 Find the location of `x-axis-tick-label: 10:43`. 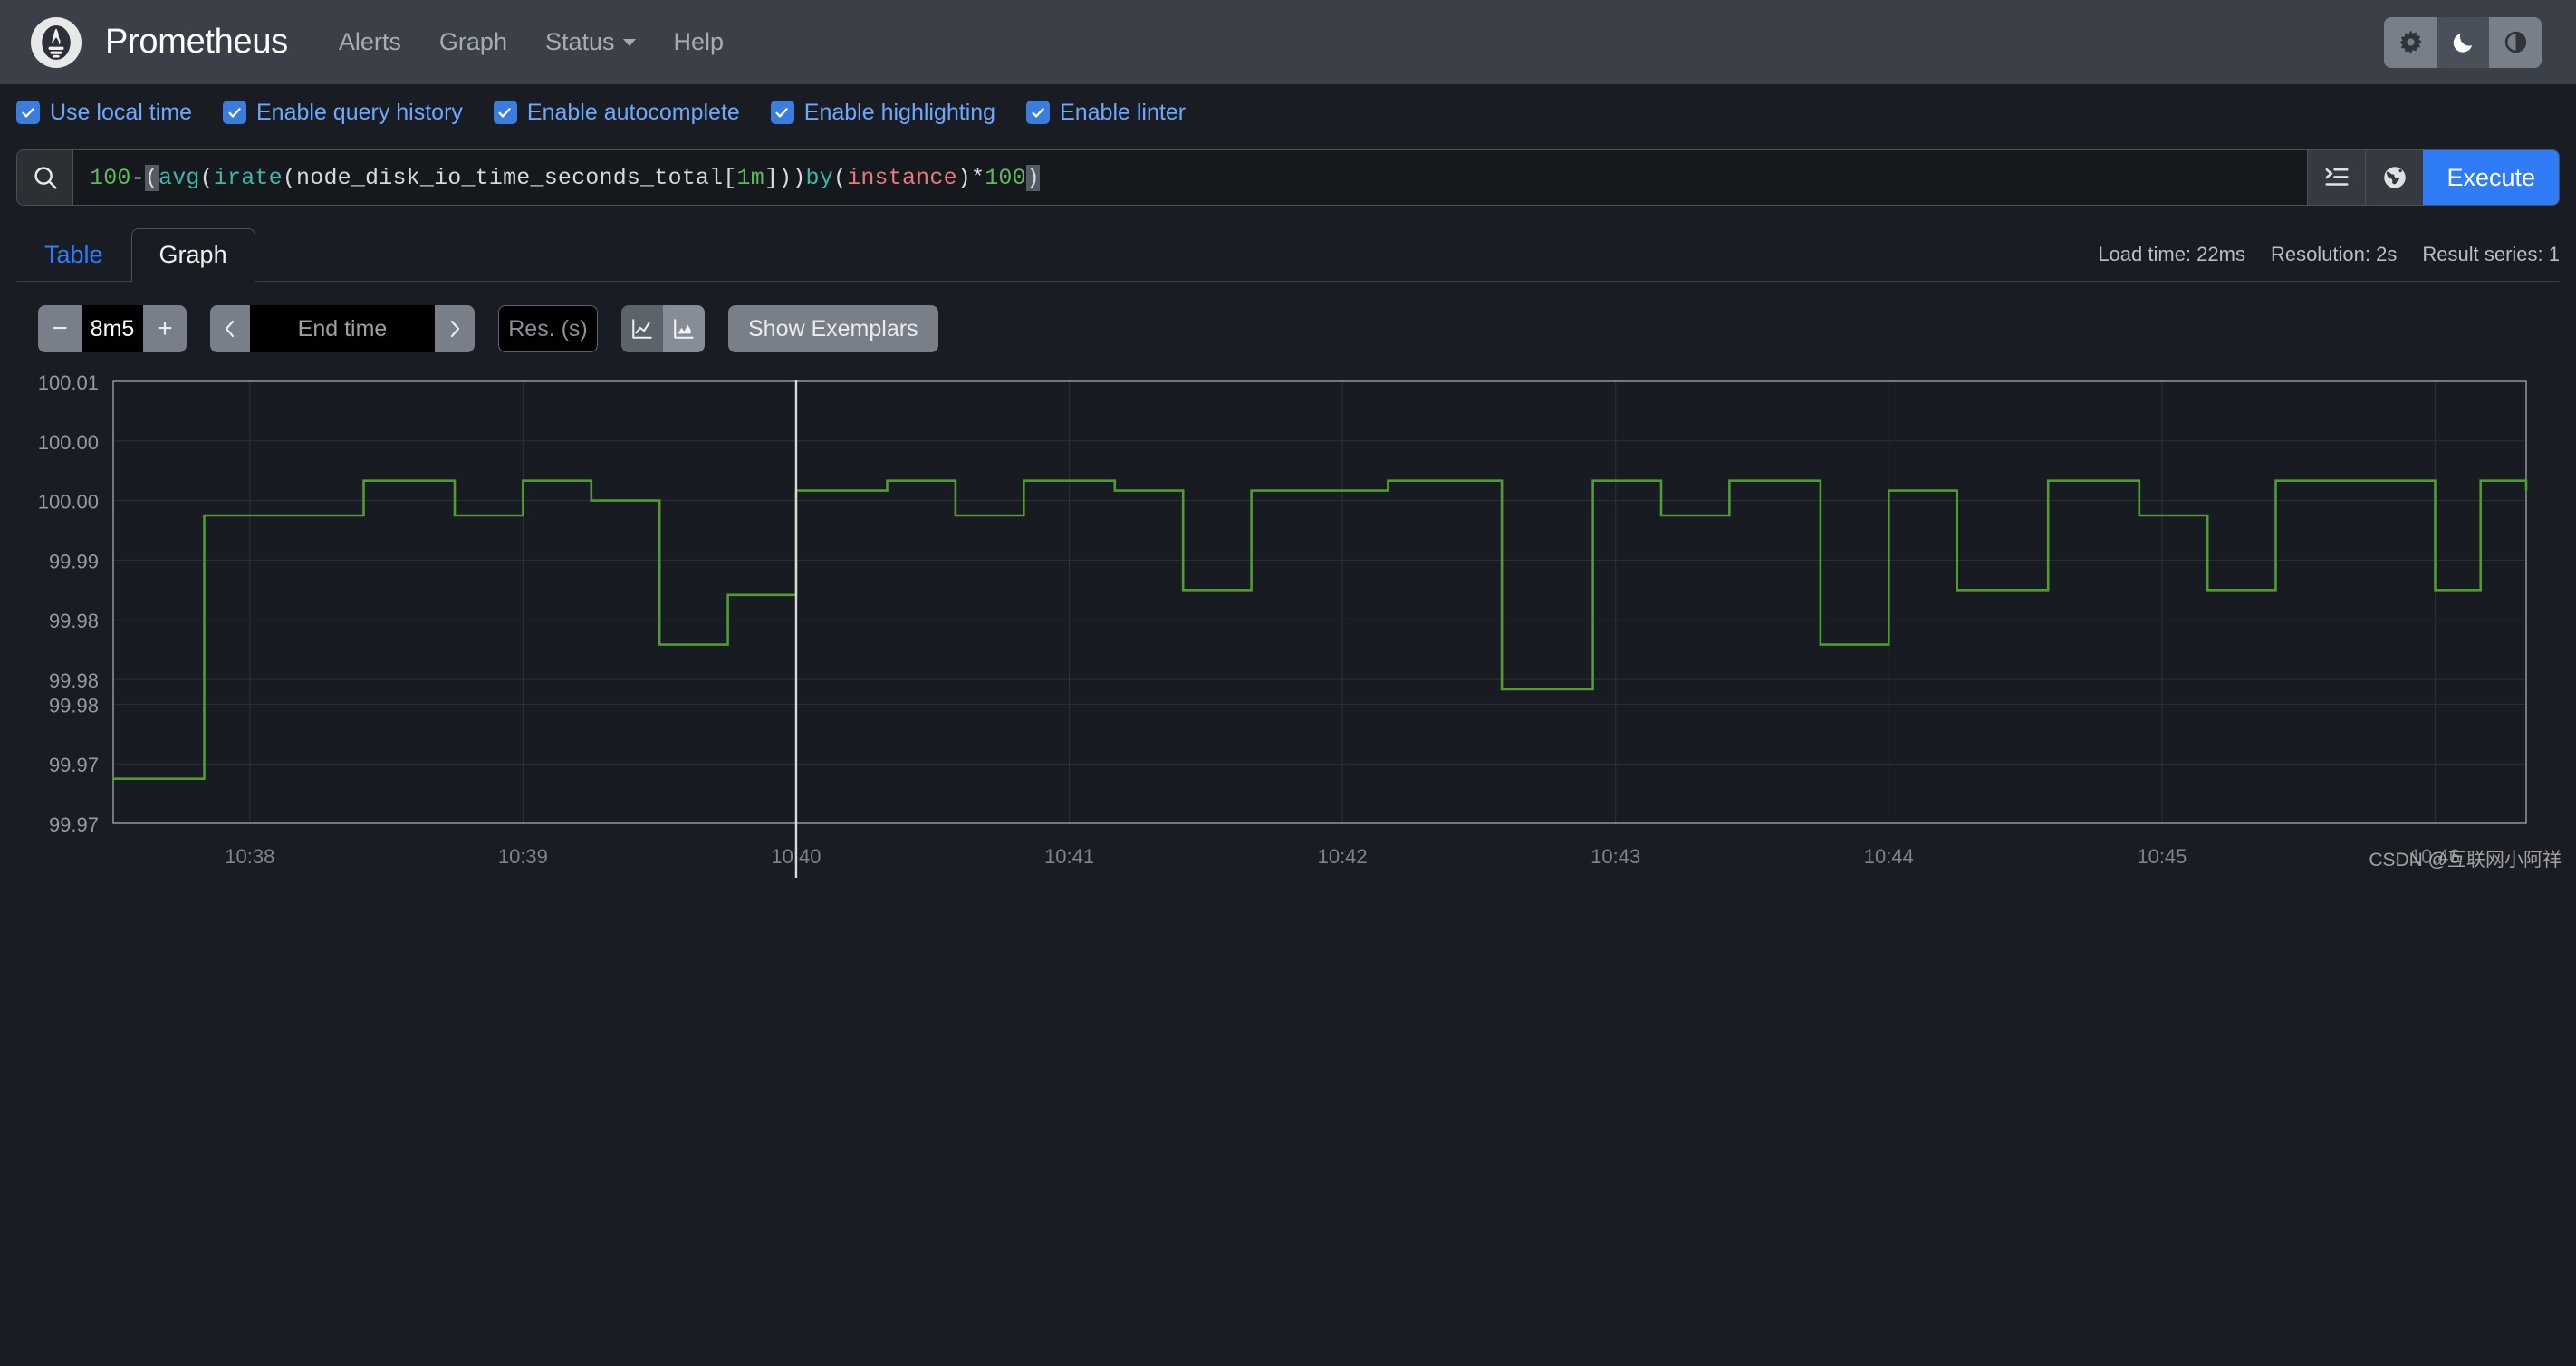

x-axis-tick-label: 10:43 is located at coordinates (1615, 857).